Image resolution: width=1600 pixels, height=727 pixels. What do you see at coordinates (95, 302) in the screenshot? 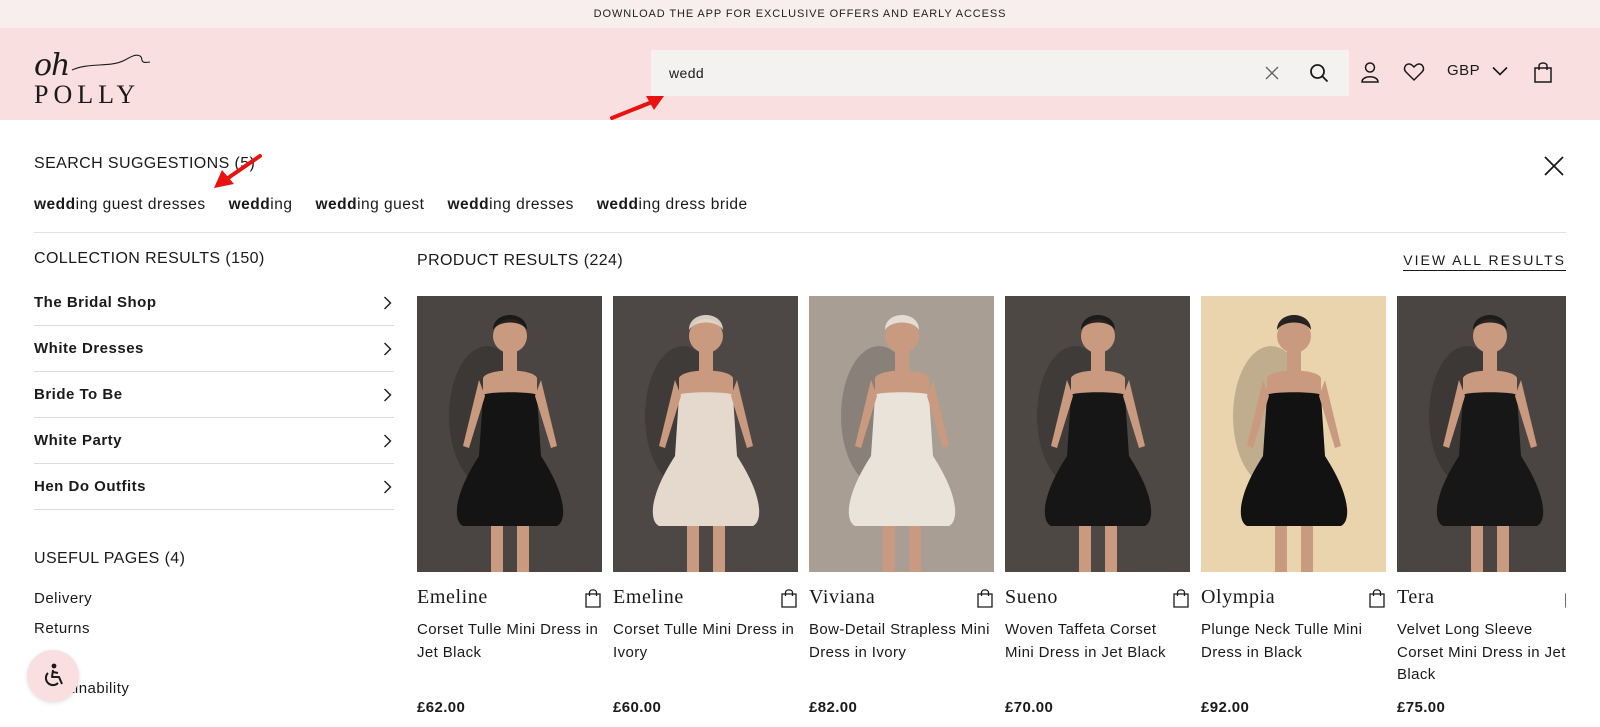
I see `collection-label: The Bridal Shop` at bounding box center [95, 302].